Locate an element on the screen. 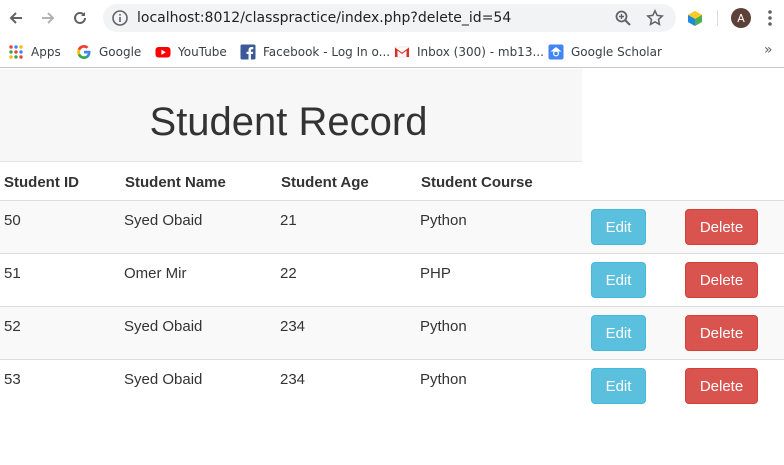 The width and height of the screenshot is (784, 465). toolbar-divider is located at coordinates (717, 18).